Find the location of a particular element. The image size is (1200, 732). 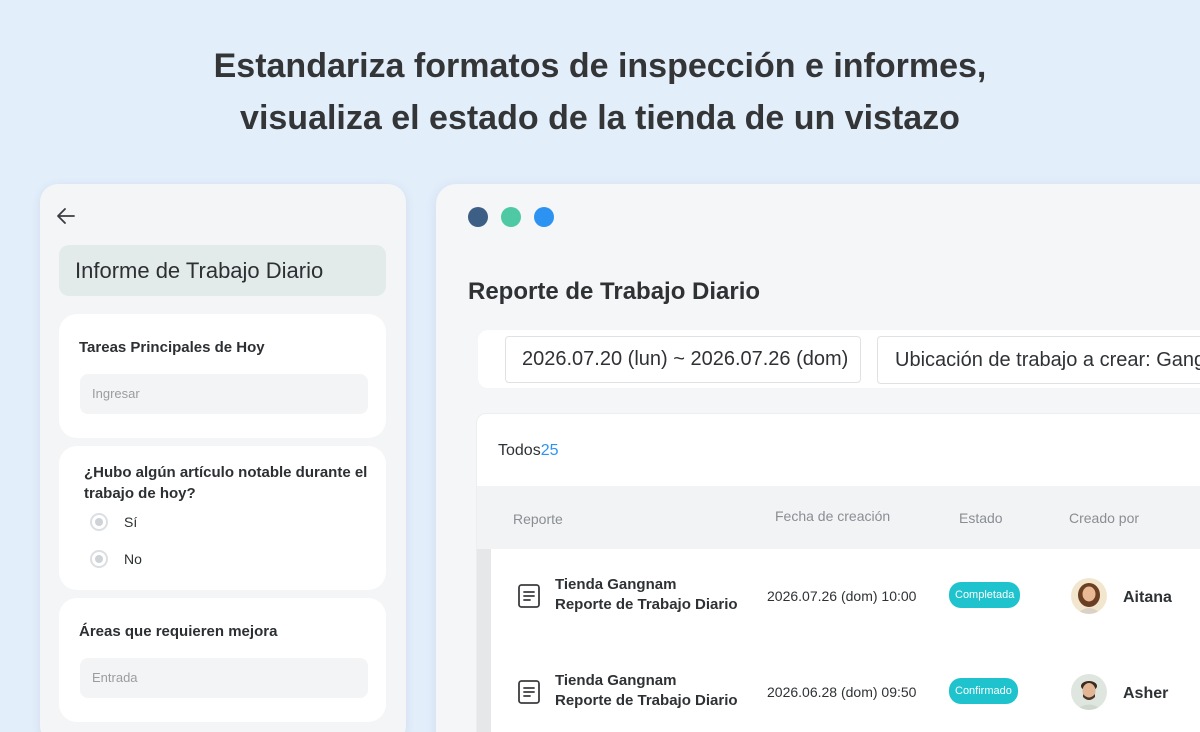

form-card-tasks: Tareas Principales de Hoy Ingresar is located at coordinates (222, 376).